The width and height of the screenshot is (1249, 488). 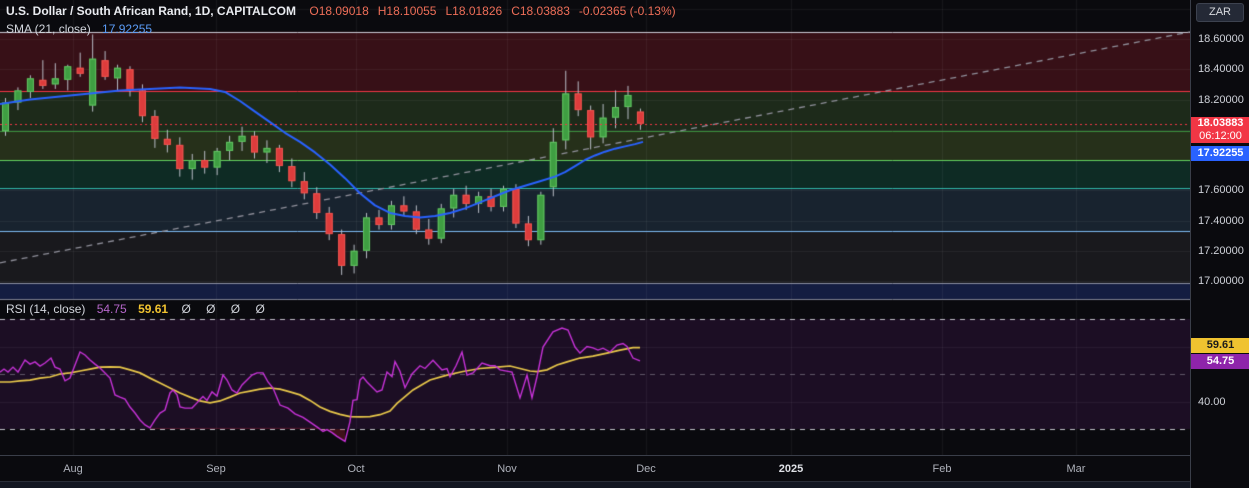 I want to click on time-axis-month-label: Oct, so click(x=356, y=469).